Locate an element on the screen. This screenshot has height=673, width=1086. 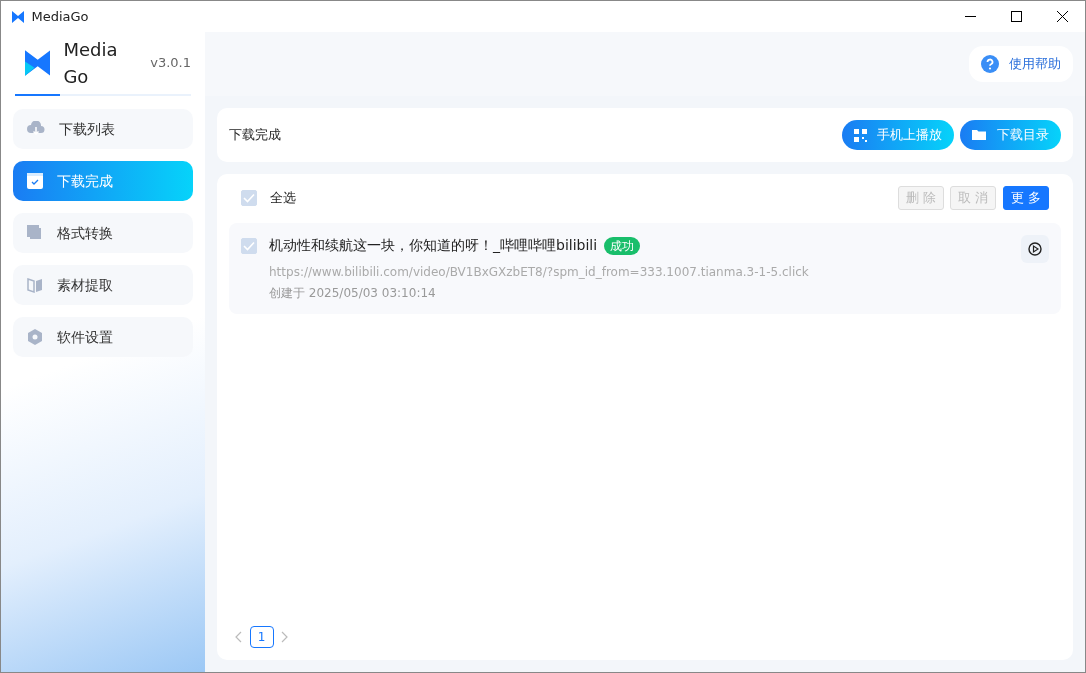
app-name: Media Go is located at coordinates (91, 63).